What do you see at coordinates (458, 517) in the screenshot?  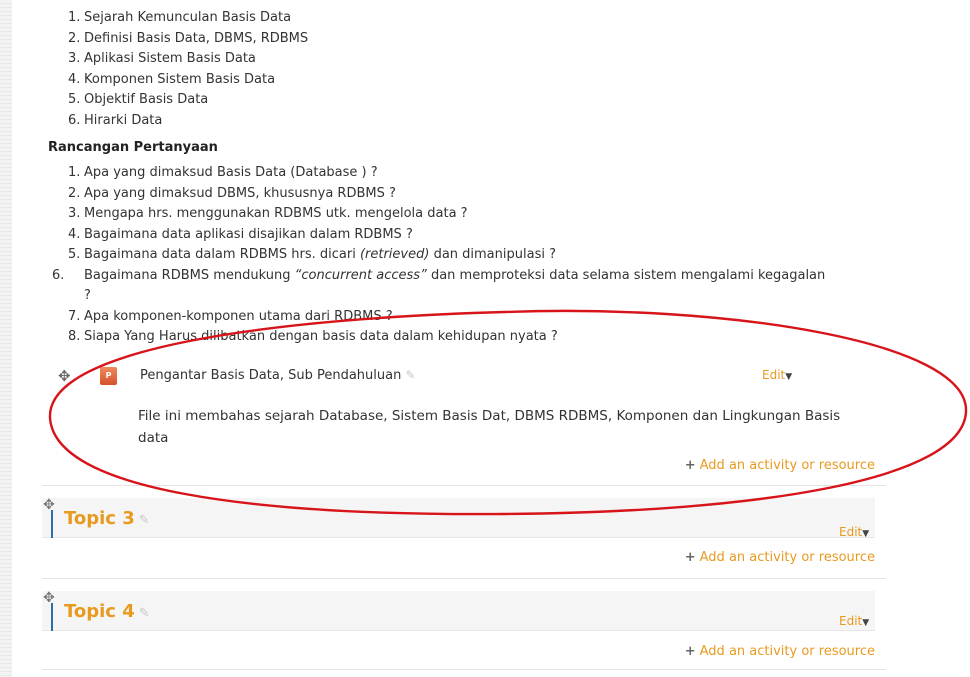 I see `topic-3-header: ✥ Topic 3 ✎` at bounding box center [458, 517].